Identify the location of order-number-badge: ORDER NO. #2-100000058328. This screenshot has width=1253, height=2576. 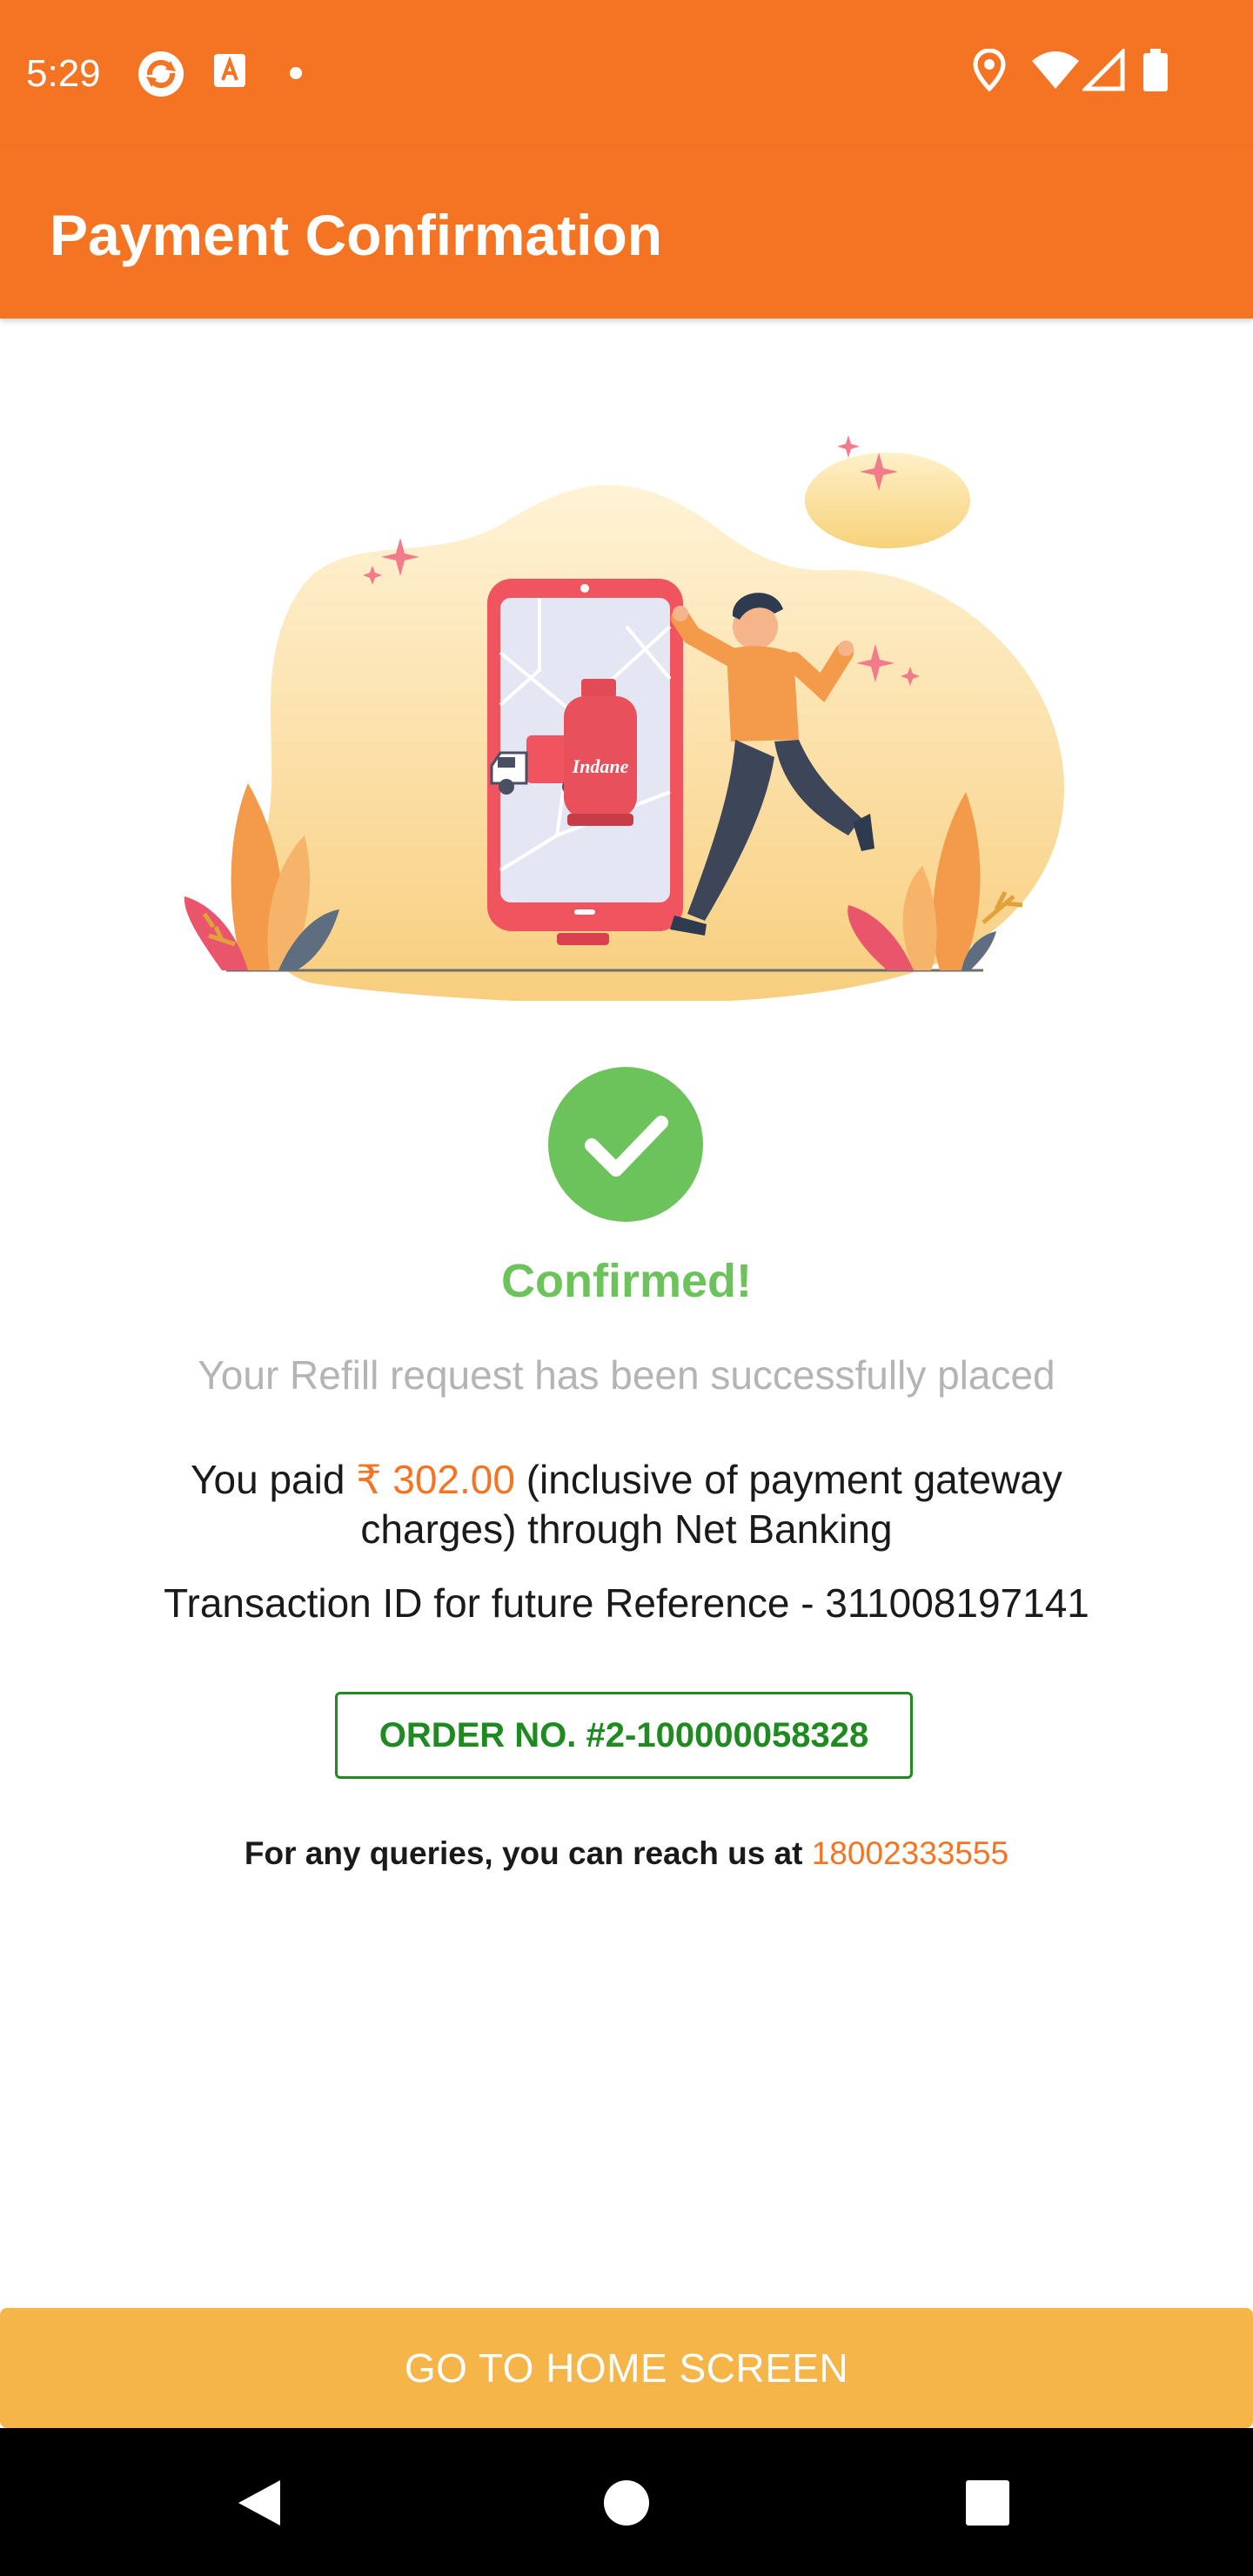
(624, 1735).